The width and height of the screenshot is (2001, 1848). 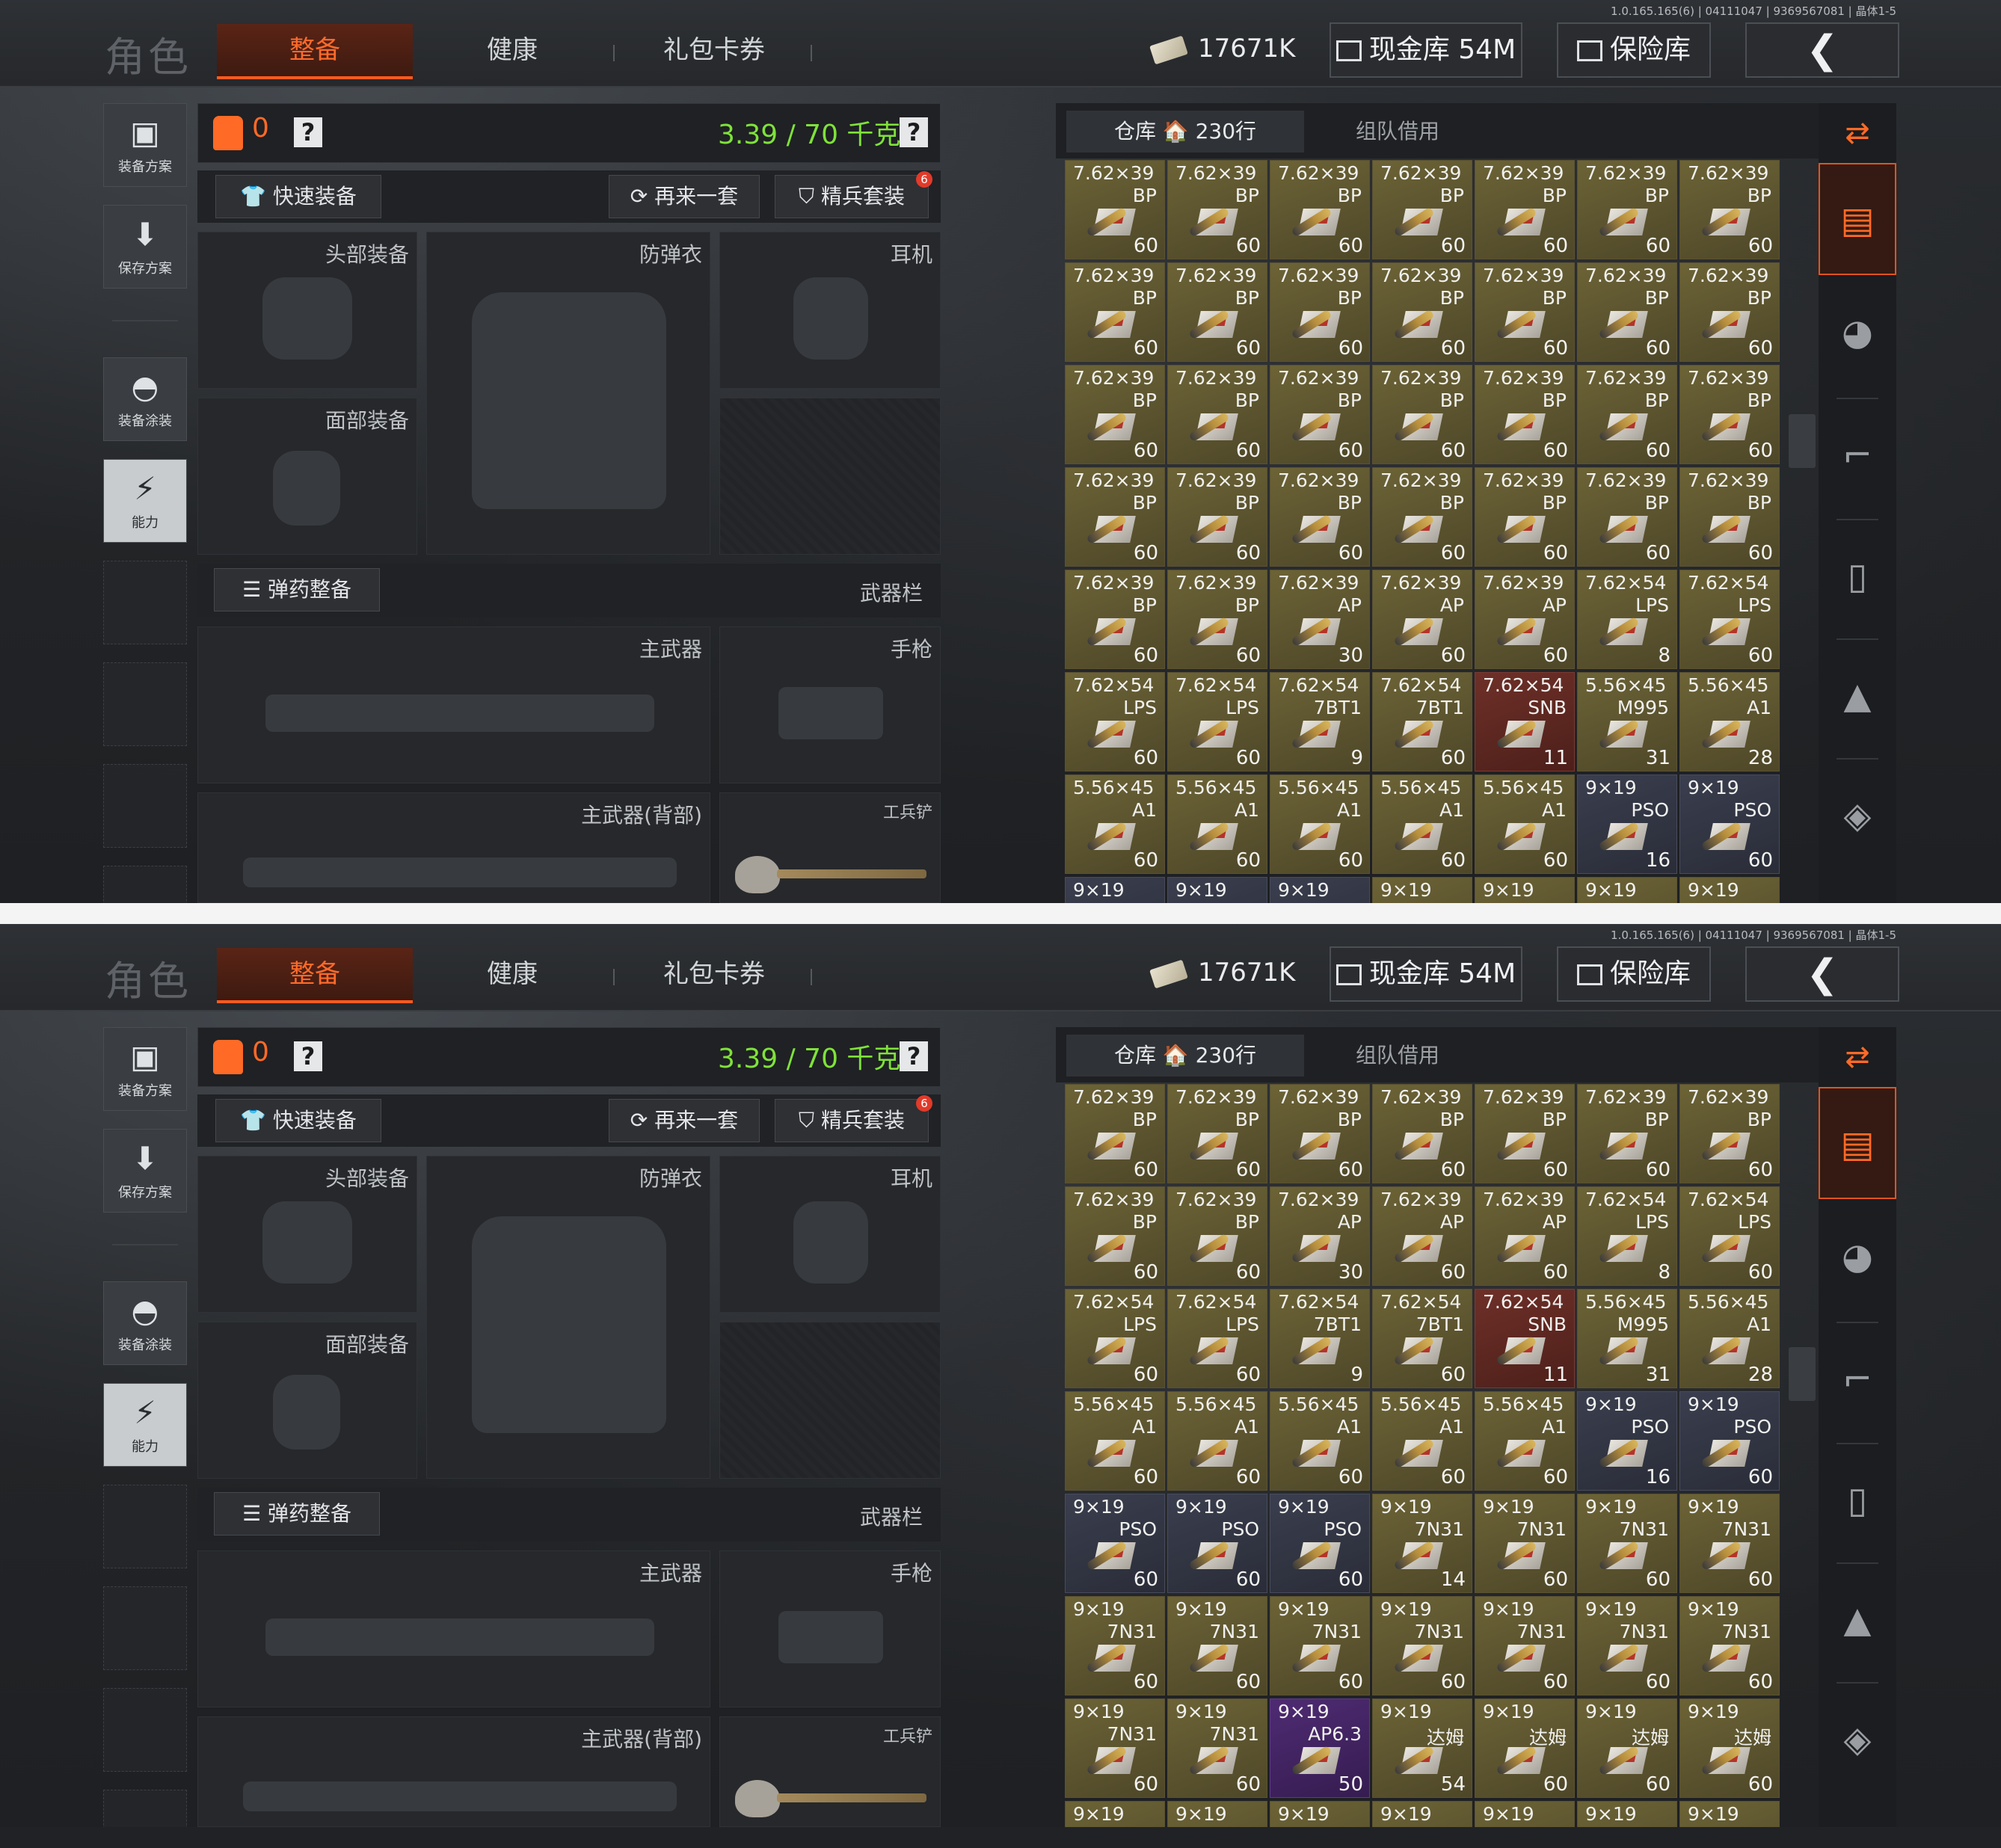 What do you see at coordinates (1627, 824) in the screenshot?
I see `inventory-item-cell: 9×19 PSO 16` at bounding box center [1627, 824].